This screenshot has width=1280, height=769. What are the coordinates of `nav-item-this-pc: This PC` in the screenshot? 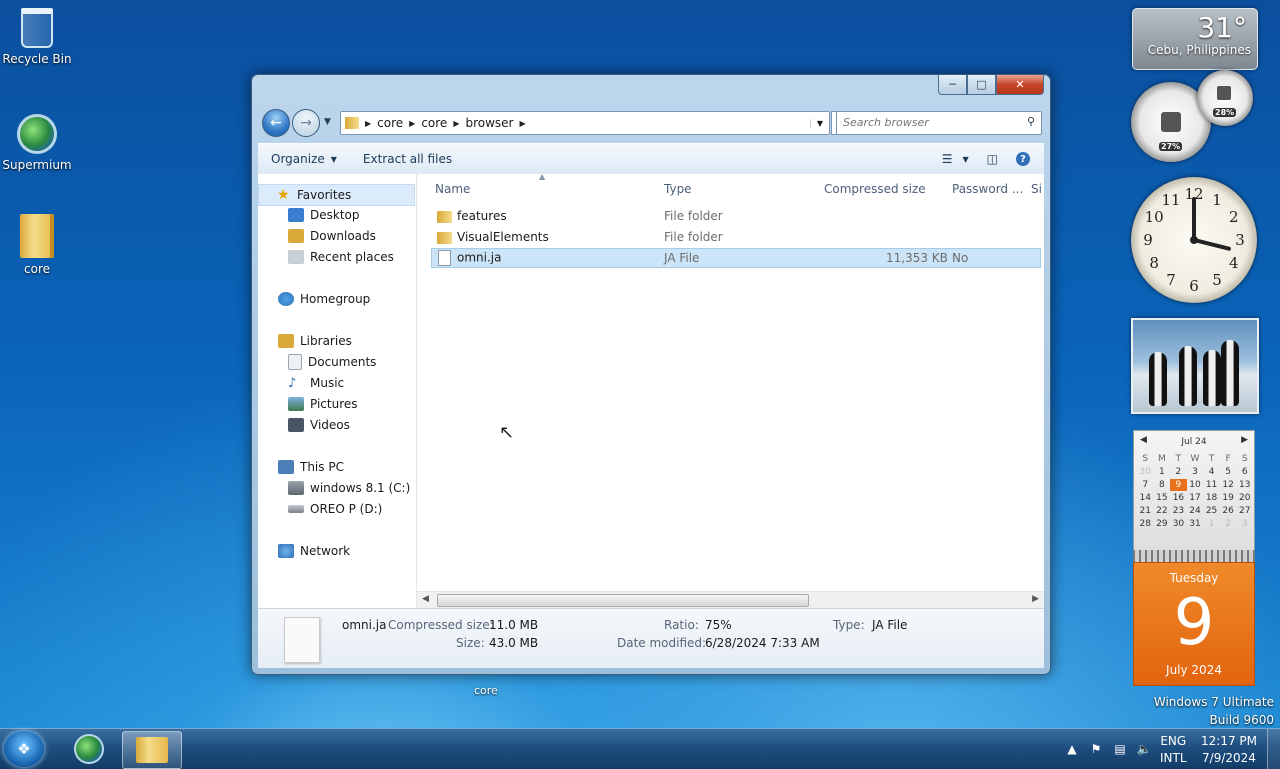 It's located at (311, 467).